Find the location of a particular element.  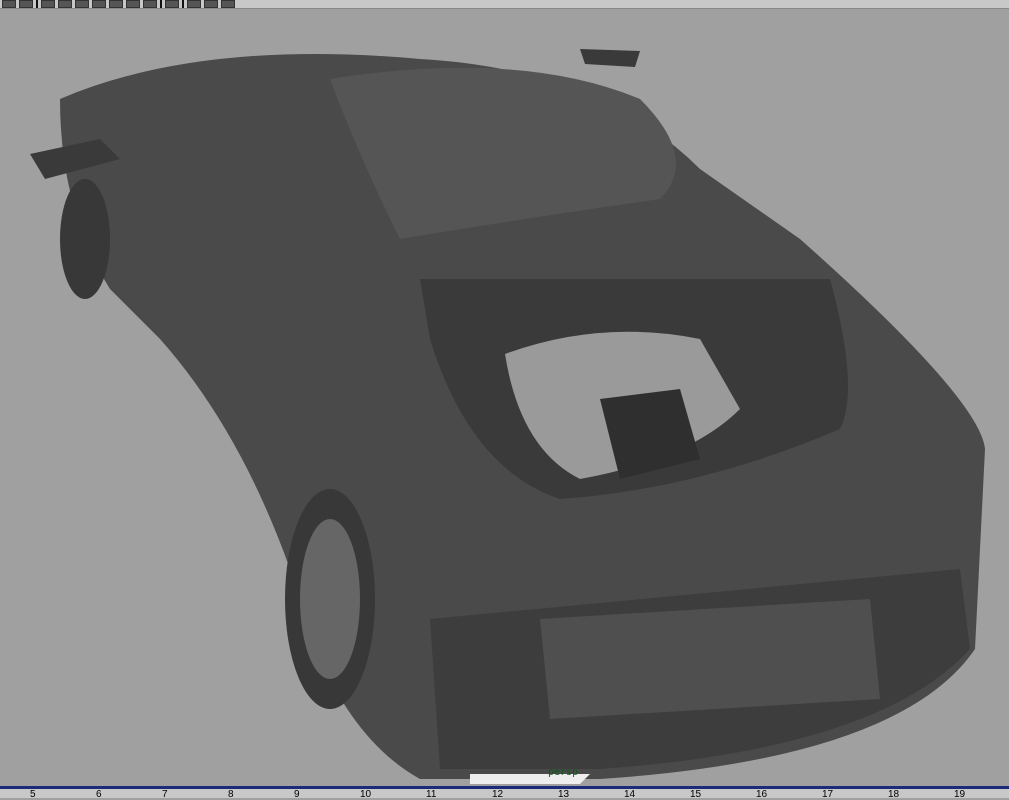

camera-icon is located at coordinates (194, 4).